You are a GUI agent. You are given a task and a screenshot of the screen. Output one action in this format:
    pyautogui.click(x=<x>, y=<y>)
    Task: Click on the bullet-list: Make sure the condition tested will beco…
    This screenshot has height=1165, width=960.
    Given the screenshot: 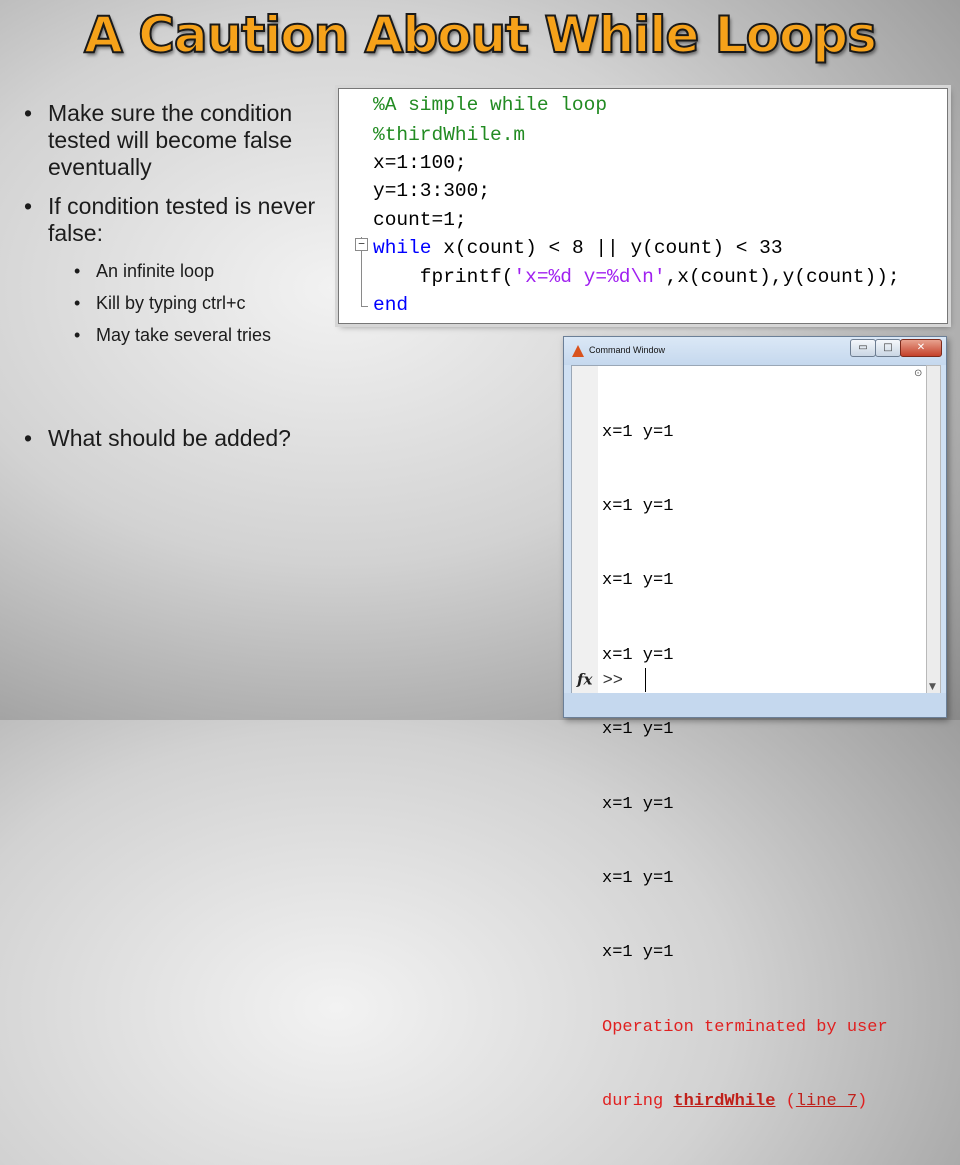 What is the action you would take?
    pyautogui.click(x=172, y=282)
    